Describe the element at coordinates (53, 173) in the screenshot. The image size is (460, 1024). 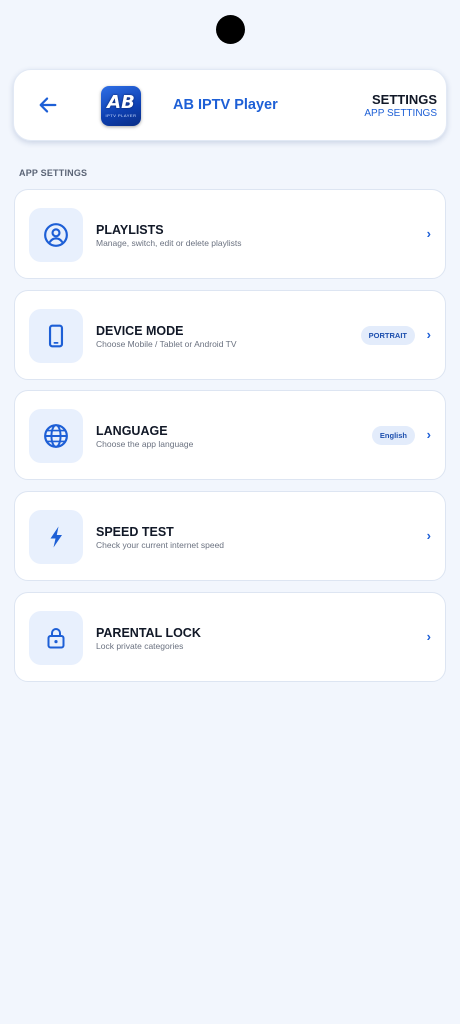
I see `section-label: APP SETTINGS` at that location.